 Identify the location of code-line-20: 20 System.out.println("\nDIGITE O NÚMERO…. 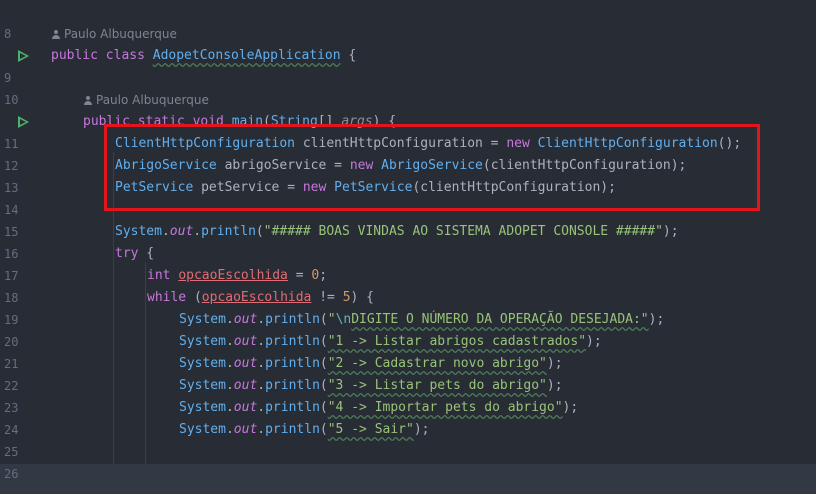
(408, 329).